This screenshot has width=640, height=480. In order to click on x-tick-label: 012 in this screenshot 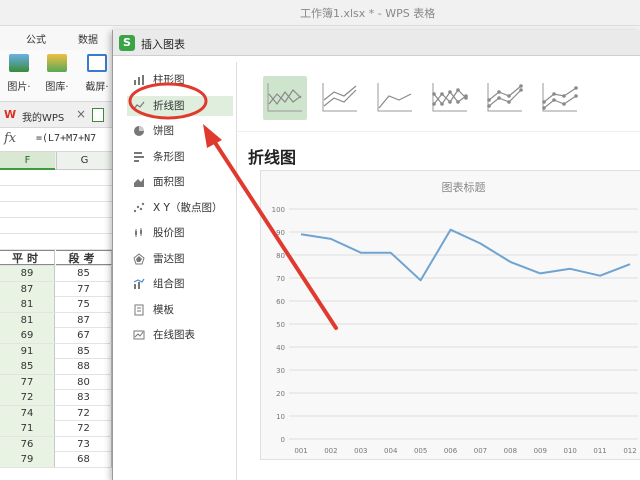, I will do `click(629, 451)`.